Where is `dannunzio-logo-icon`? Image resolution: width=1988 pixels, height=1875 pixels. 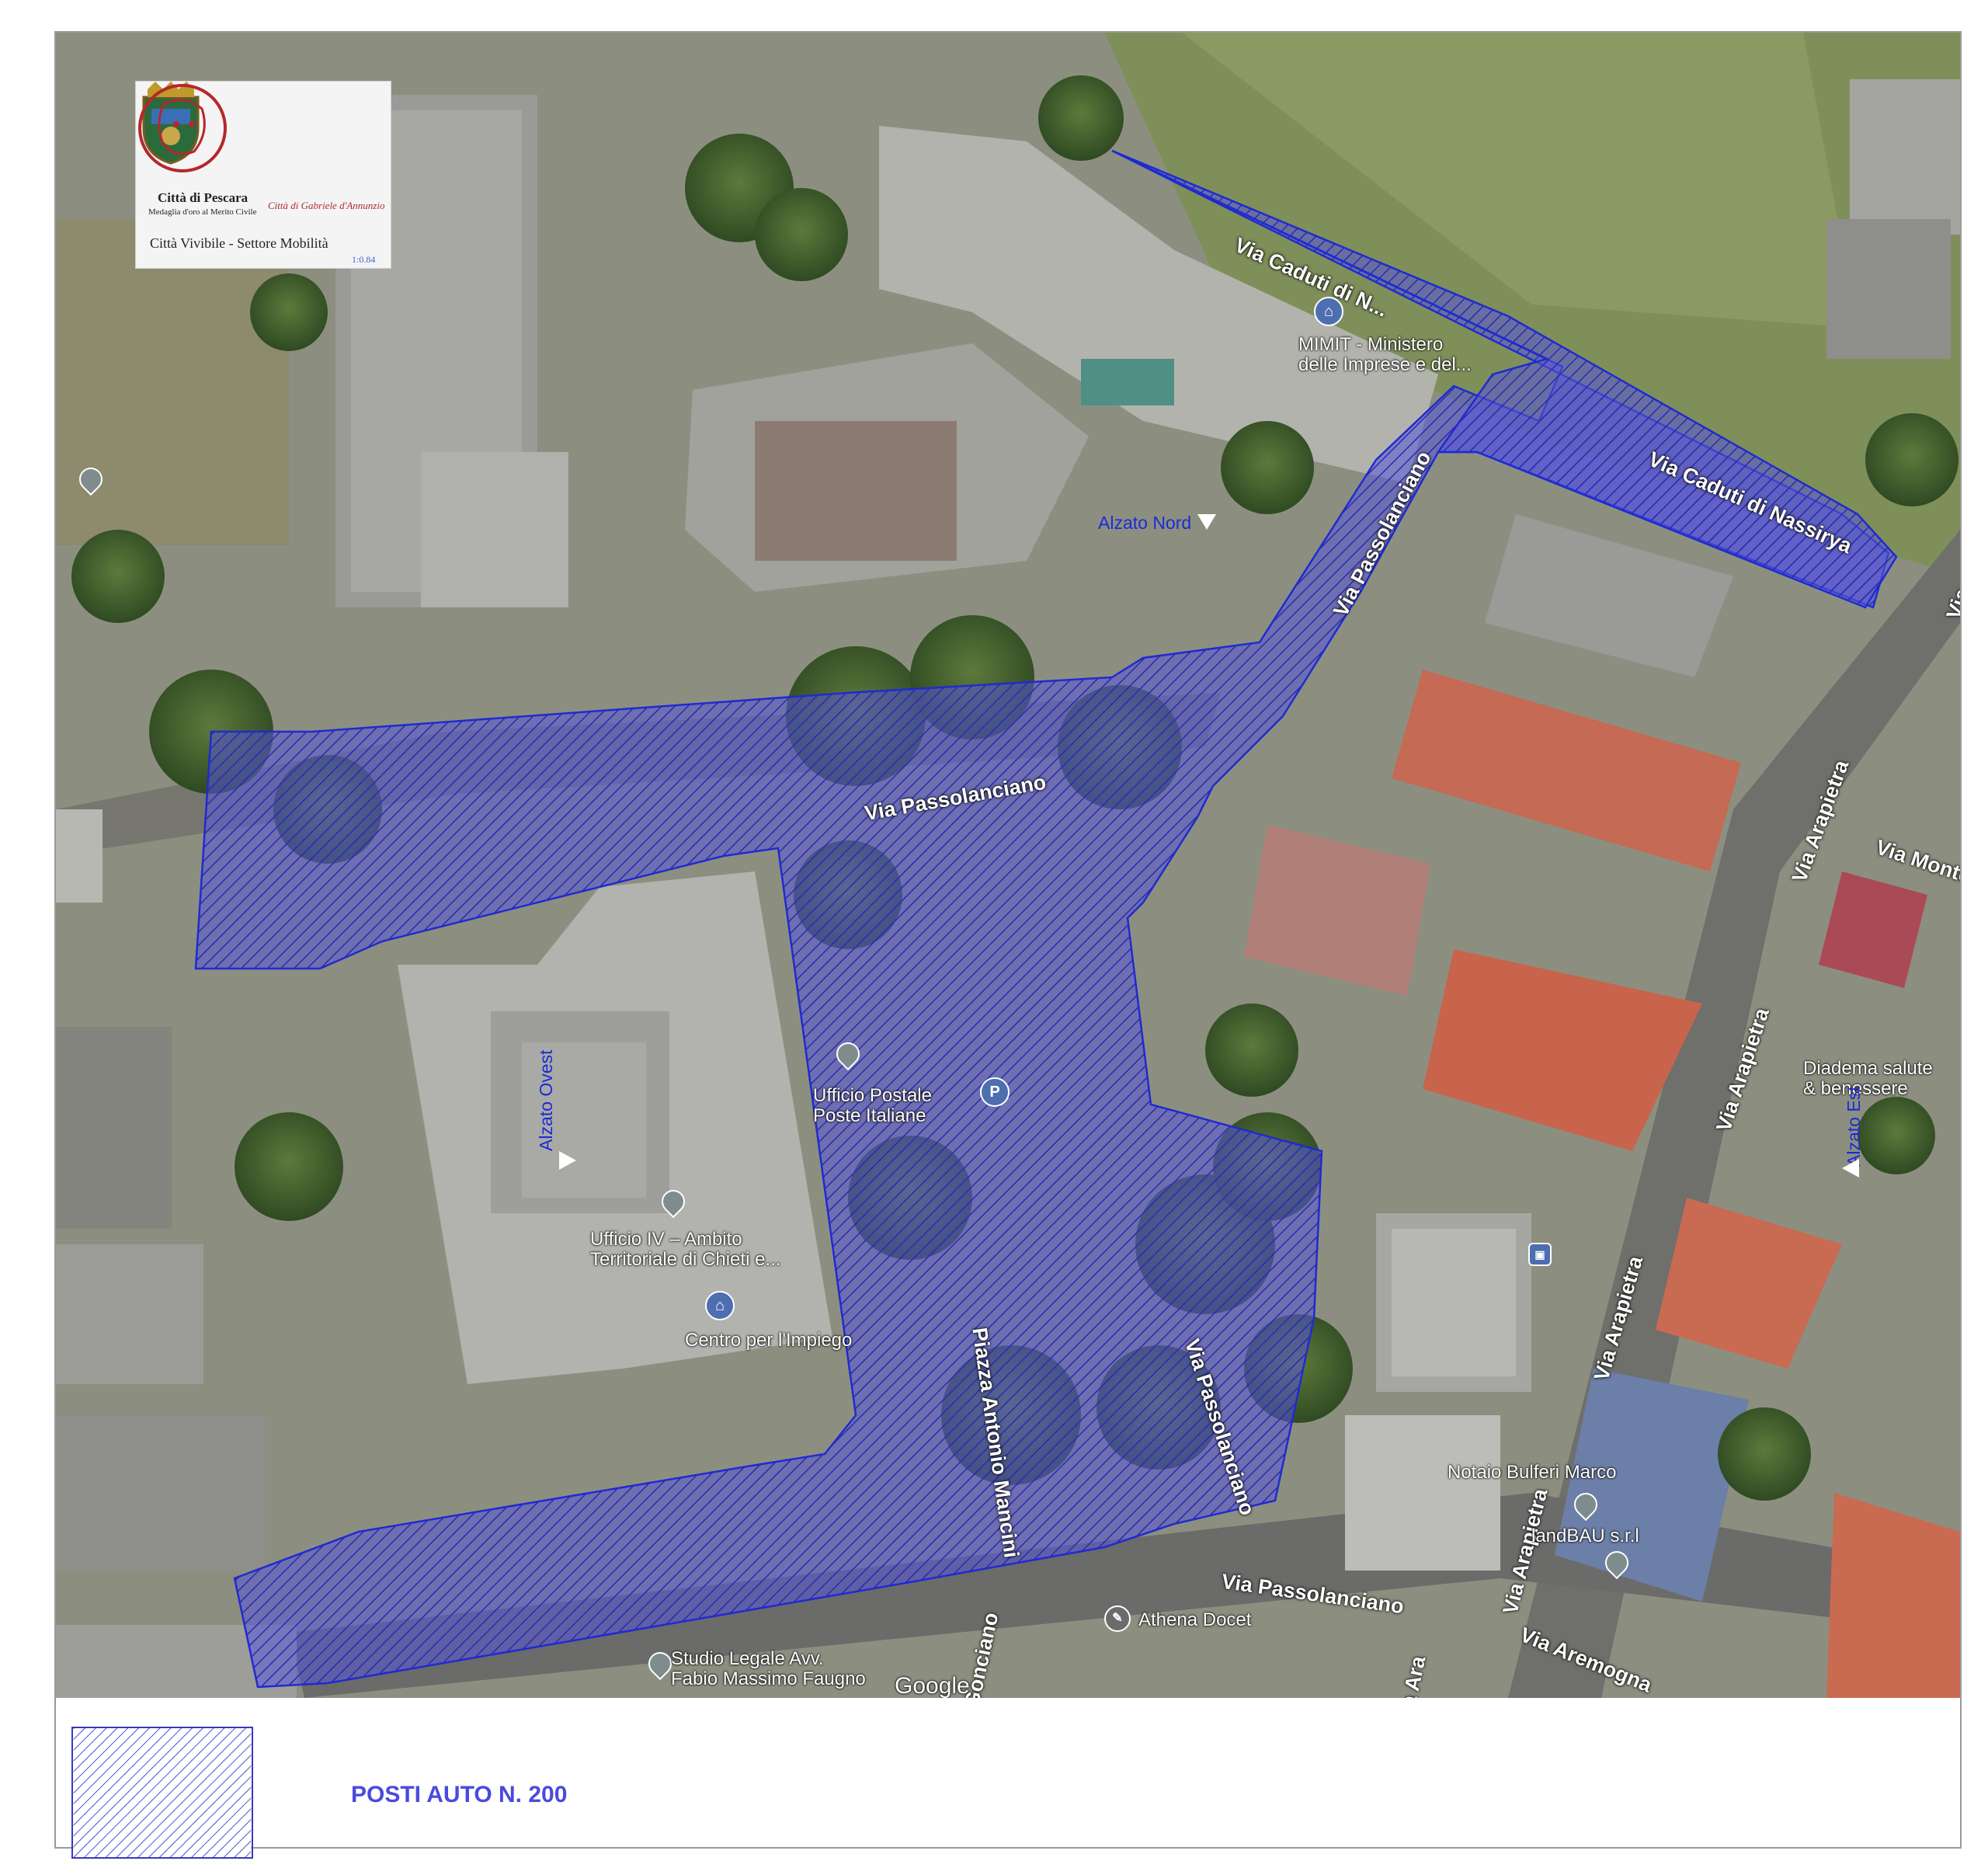
dannunzio-logo-icon is located at coordinates (183, 128).